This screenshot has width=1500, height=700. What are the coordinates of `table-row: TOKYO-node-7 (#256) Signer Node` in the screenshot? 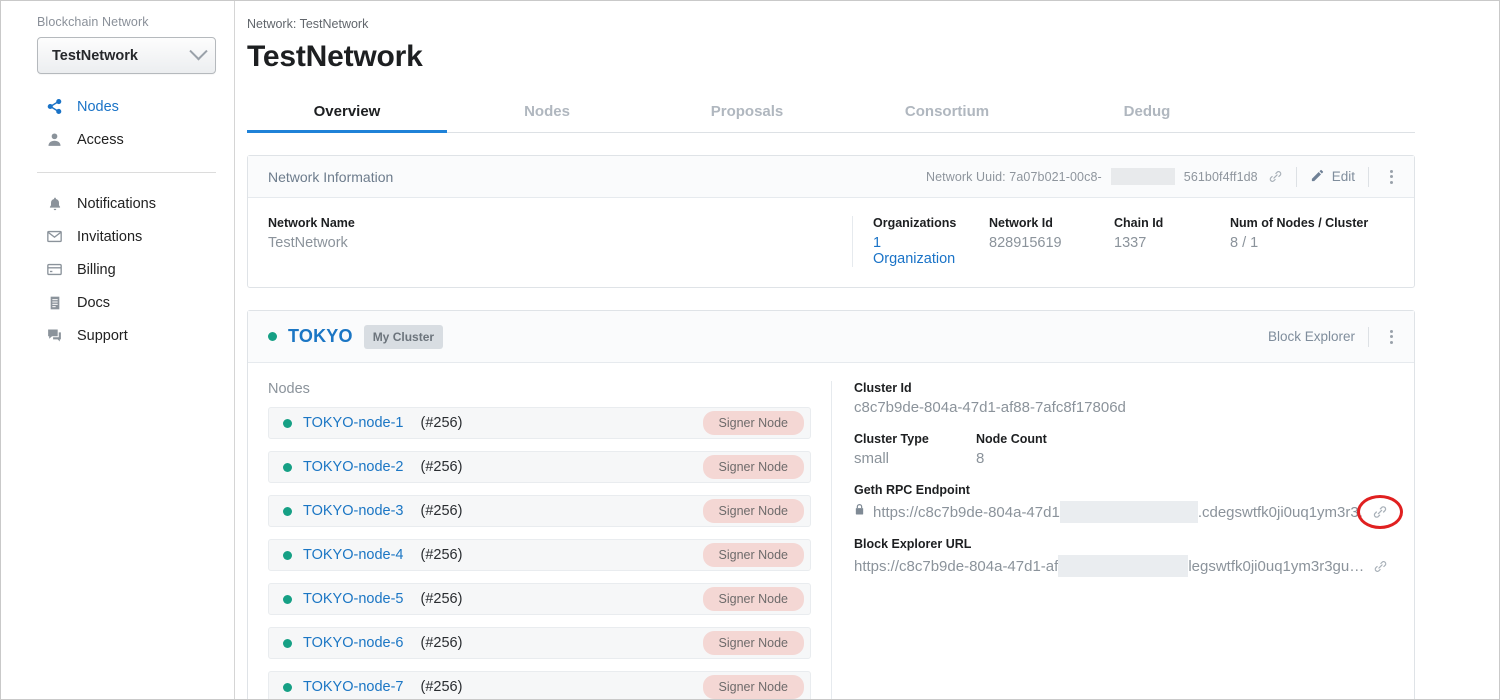 It's located at (539, 685).